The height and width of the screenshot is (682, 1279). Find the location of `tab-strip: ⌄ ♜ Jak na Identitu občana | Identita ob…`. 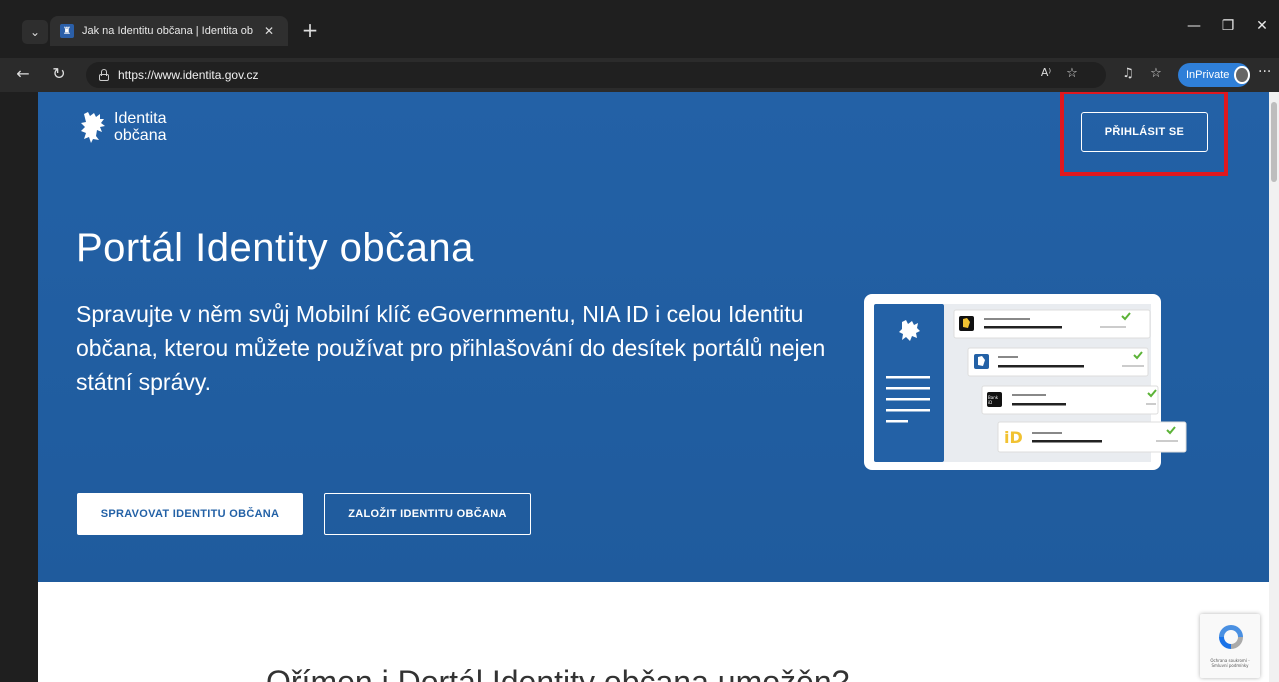

tab-strip: ⌄ ♜ Jak na Identitu občana | Identita ob… is located at coordinates (639, 29).